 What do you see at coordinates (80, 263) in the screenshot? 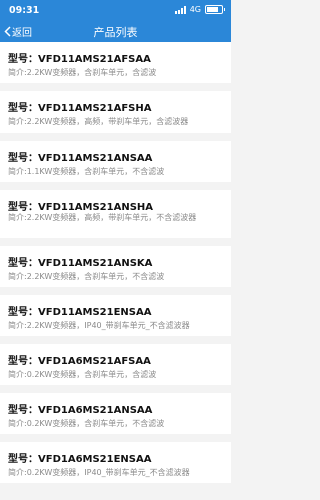
I see `product-model: 型号：VFD11AMS21ANSKA` at bounding box center [80, 263].